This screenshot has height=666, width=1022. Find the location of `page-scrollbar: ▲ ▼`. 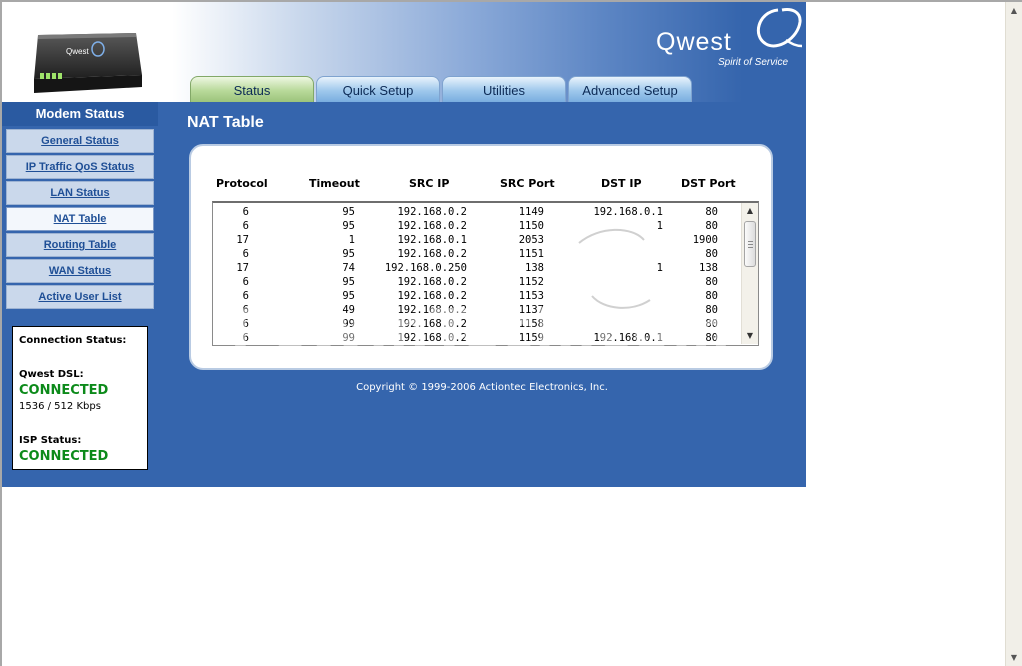

page-scrollbar: ▲ ▼ is located at coordinates (1013, 334).